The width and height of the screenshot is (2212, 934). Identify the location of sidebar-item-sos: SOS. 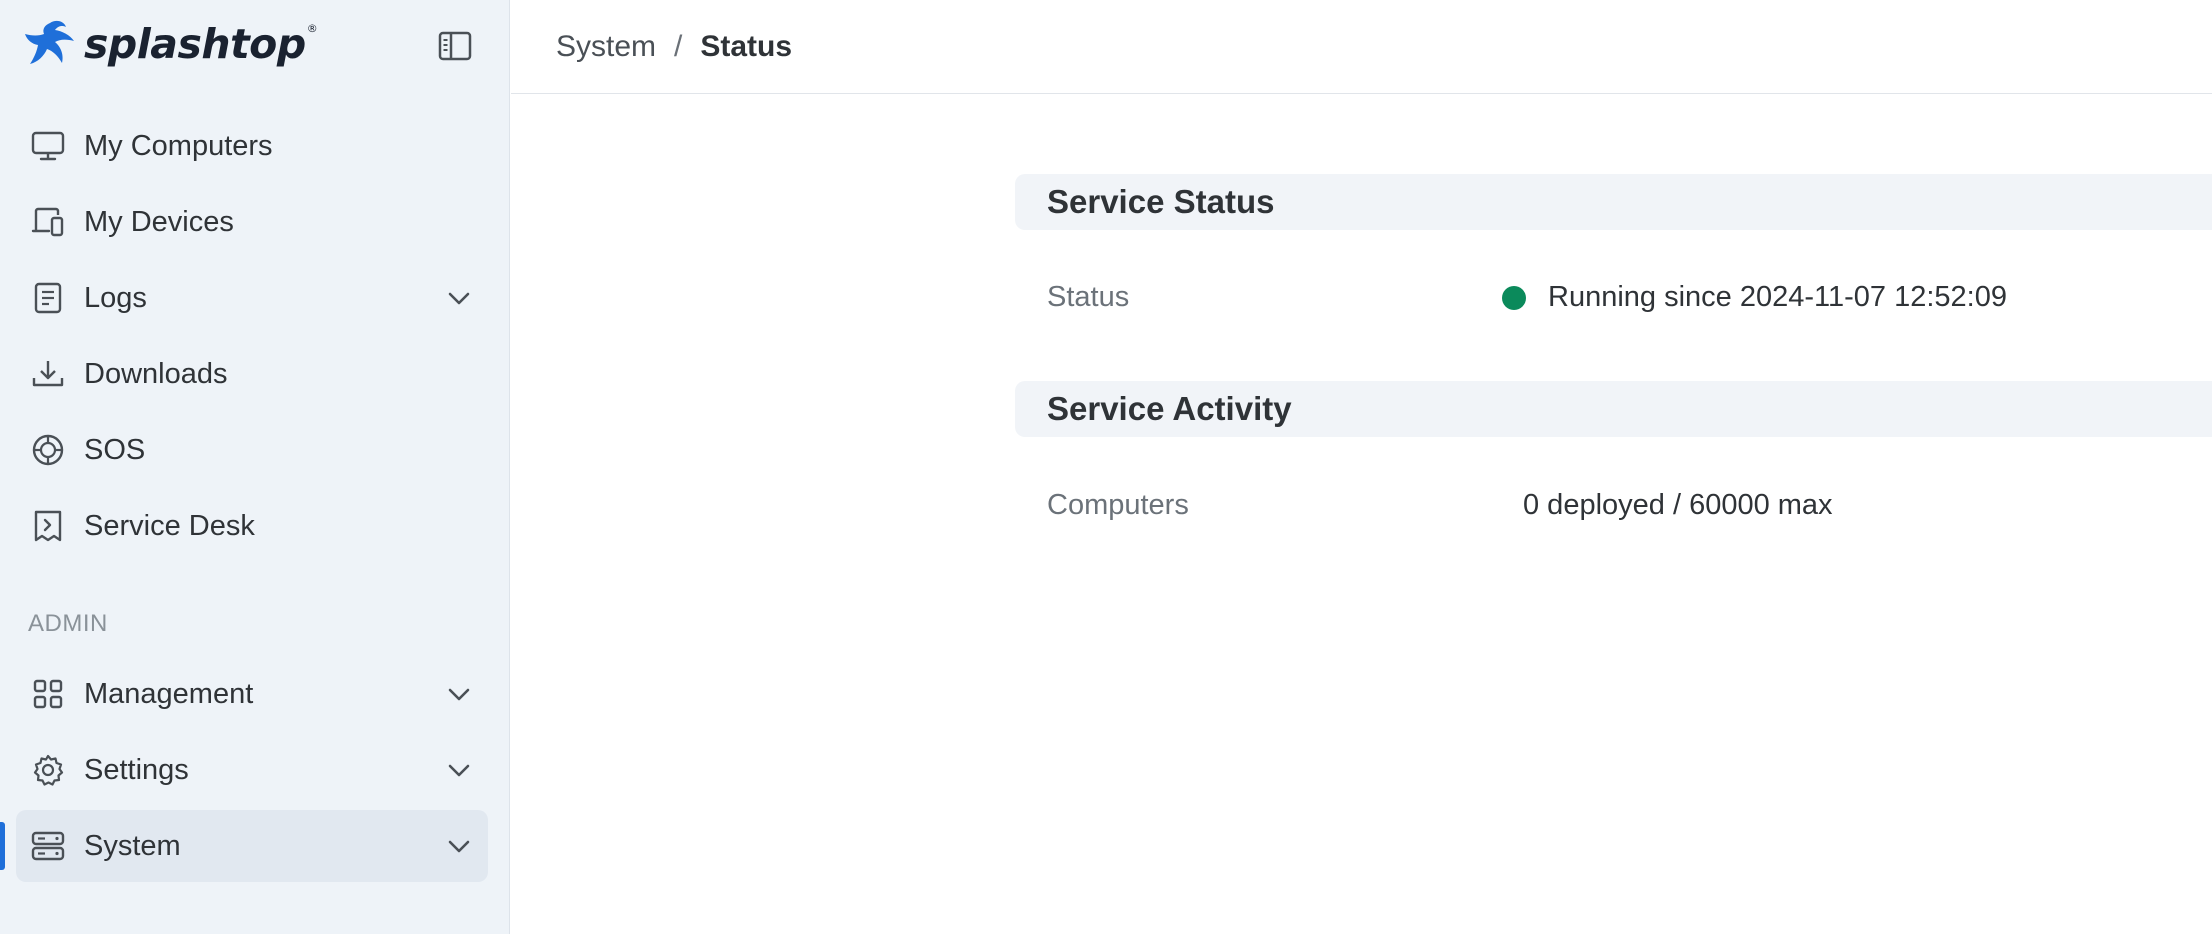
(252, 450).